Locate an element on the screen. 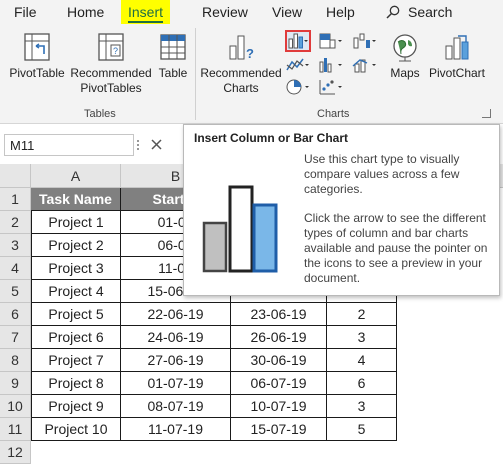 This screenshot has height=466, width=503. table-cell: Project 3 is located at coordinates (76, 268).